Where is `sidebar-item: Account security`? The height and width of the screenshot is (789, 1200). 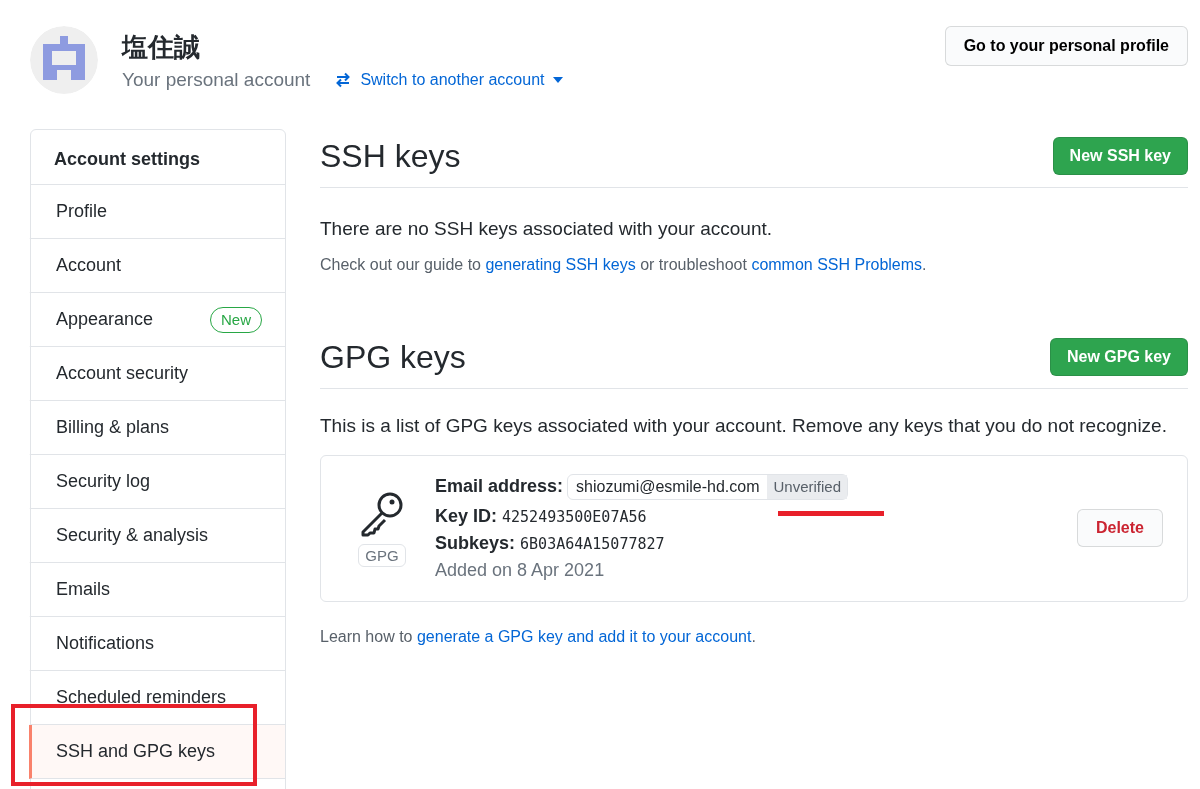 sidebar-item: Account security is located at coordinates (157, 374).